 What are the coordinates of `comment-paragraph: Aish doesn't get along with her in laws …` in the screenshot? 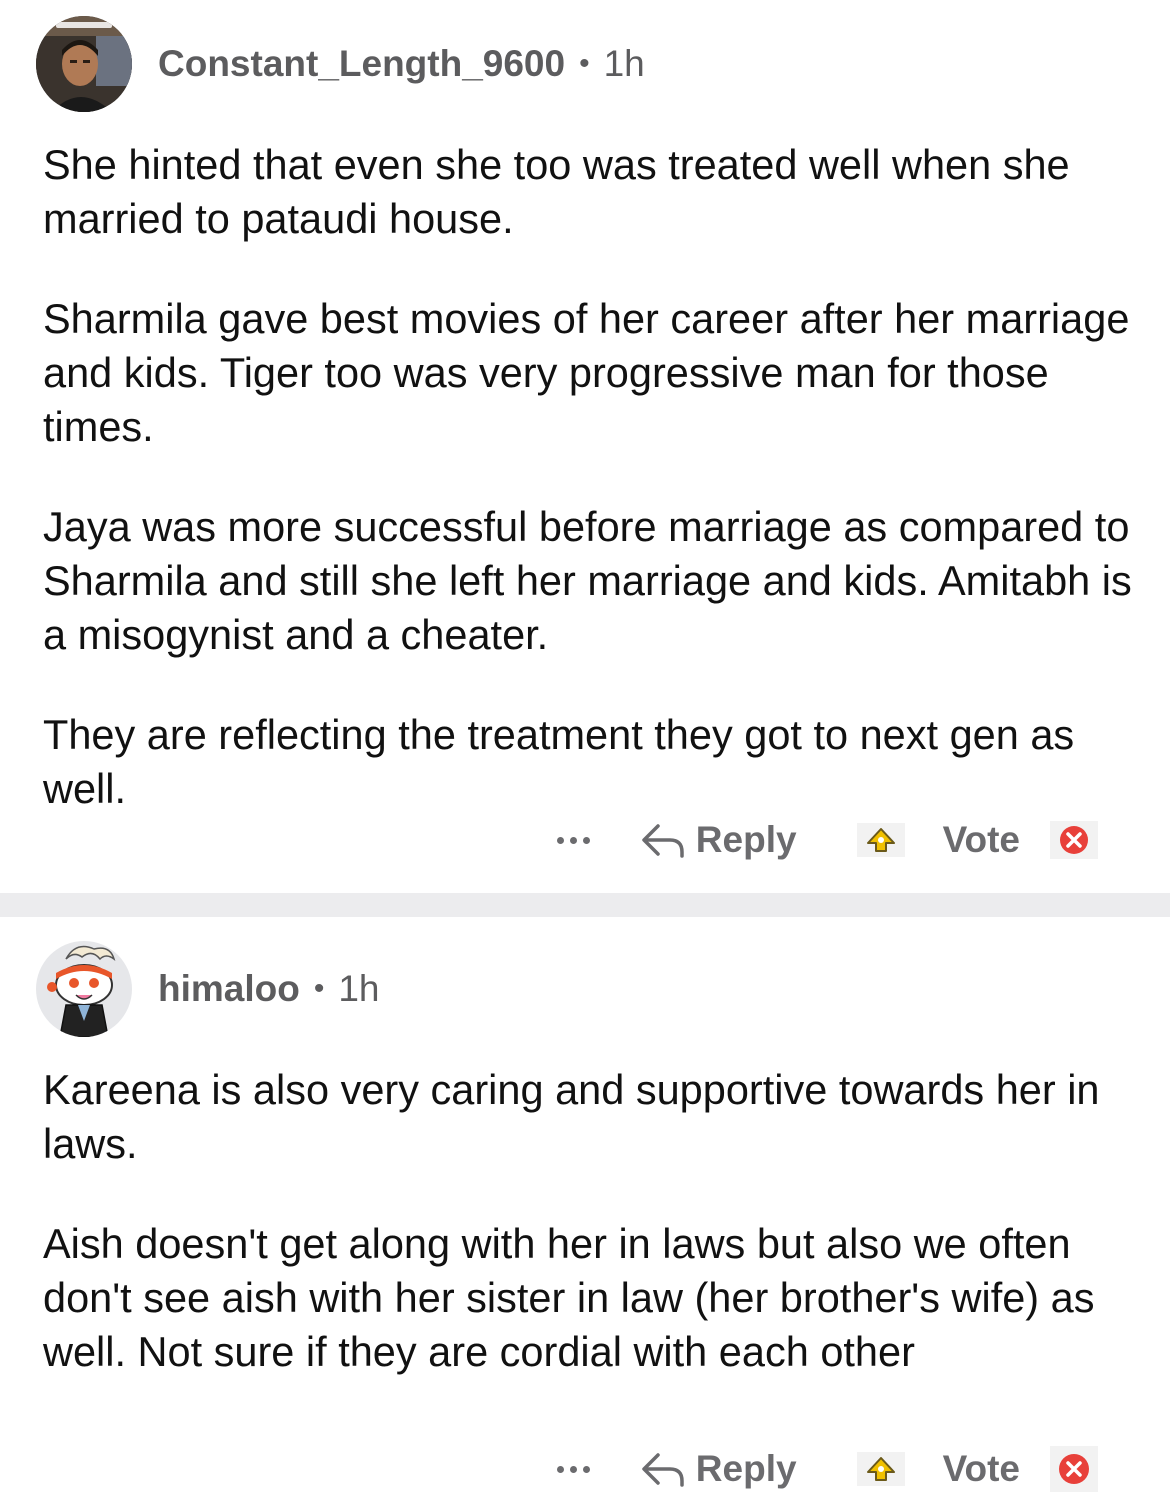 It's located at (569, 1297).